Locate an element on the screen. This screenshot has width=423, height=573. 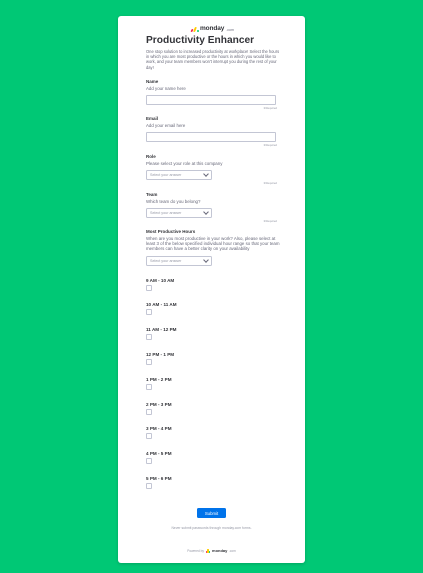
slot-label: 2 PM - 3 PM is located at coordinates (159, 404).